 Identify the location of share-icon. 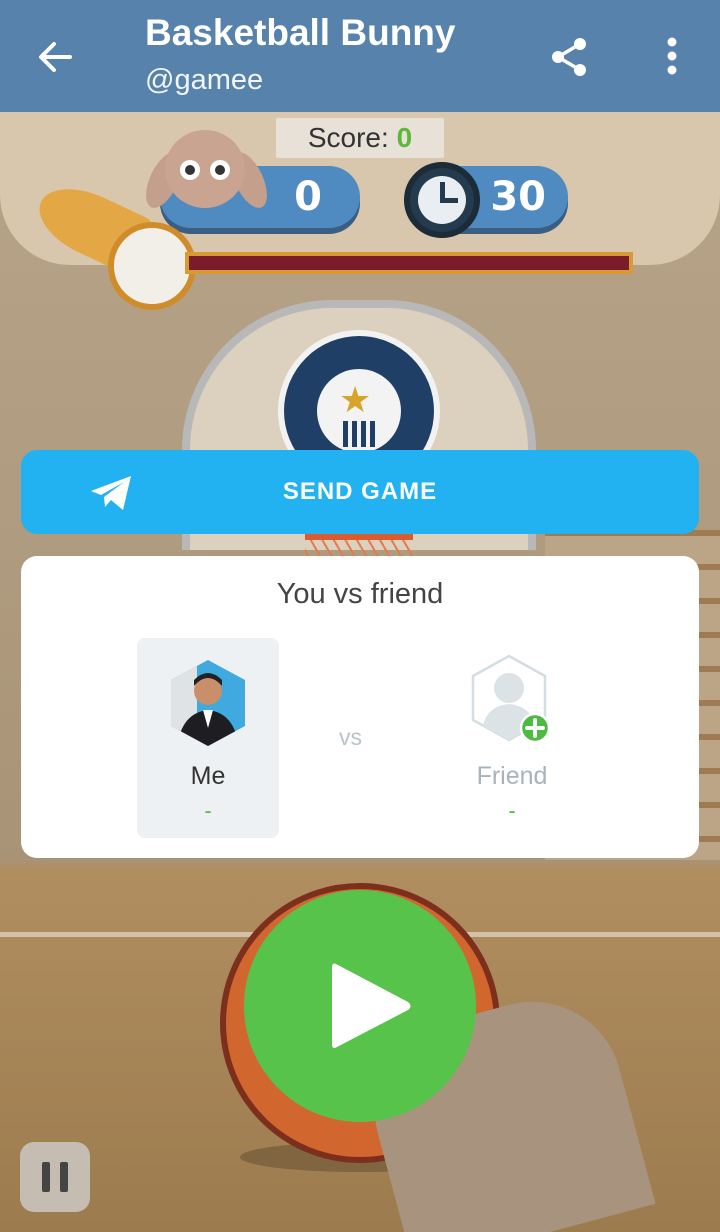
(569, 57).